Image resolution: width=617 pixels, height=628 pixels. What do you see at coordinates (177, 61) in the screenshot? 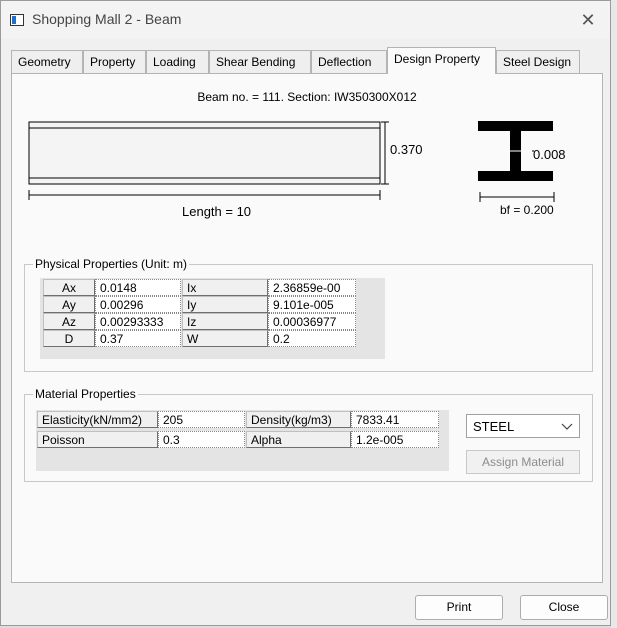
I see `tab-loading: Loading` at bounding box center [177, 61].